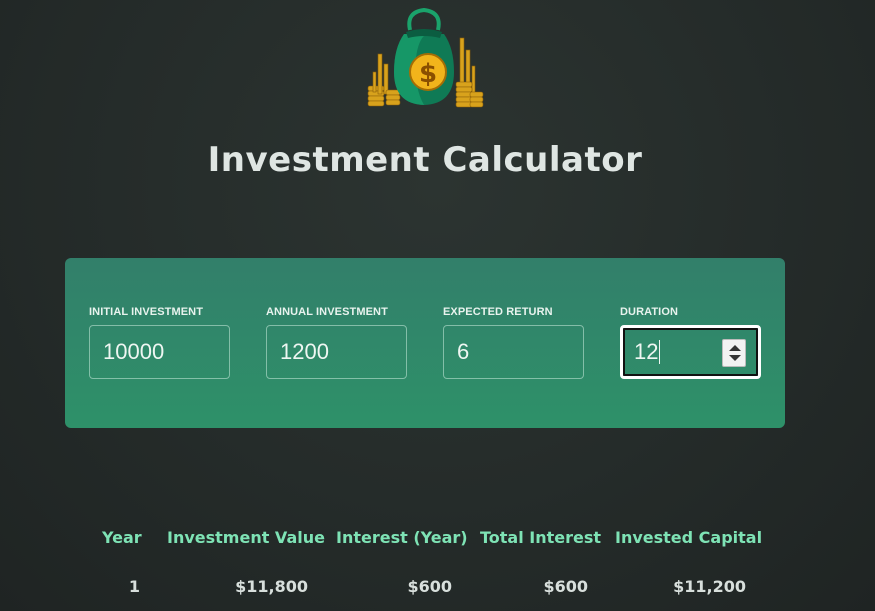  What do you see at coordinates (649, 312) in the screenshot?
I see `duration-label: DURATION` at bounding box center [649, 312].